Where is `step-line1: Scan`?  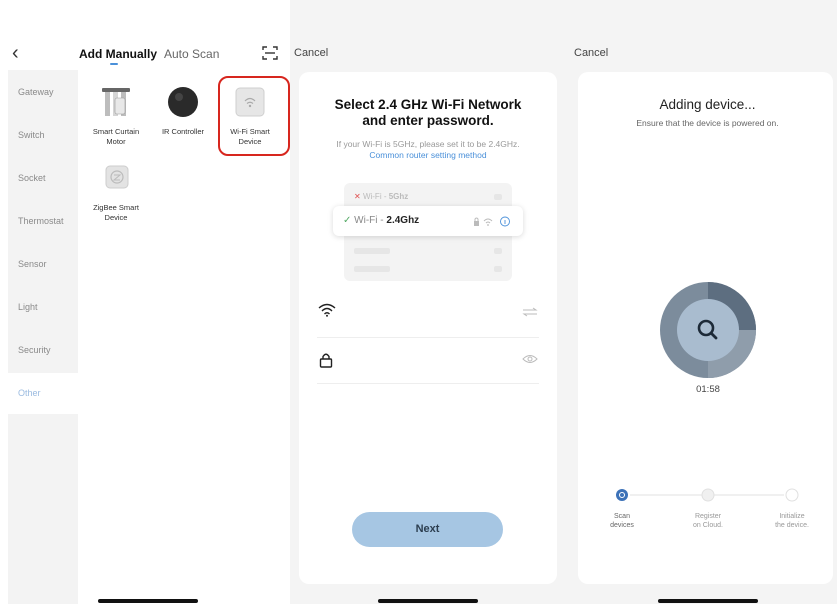
step-line1: Scan is located at coordinates (622, 516).